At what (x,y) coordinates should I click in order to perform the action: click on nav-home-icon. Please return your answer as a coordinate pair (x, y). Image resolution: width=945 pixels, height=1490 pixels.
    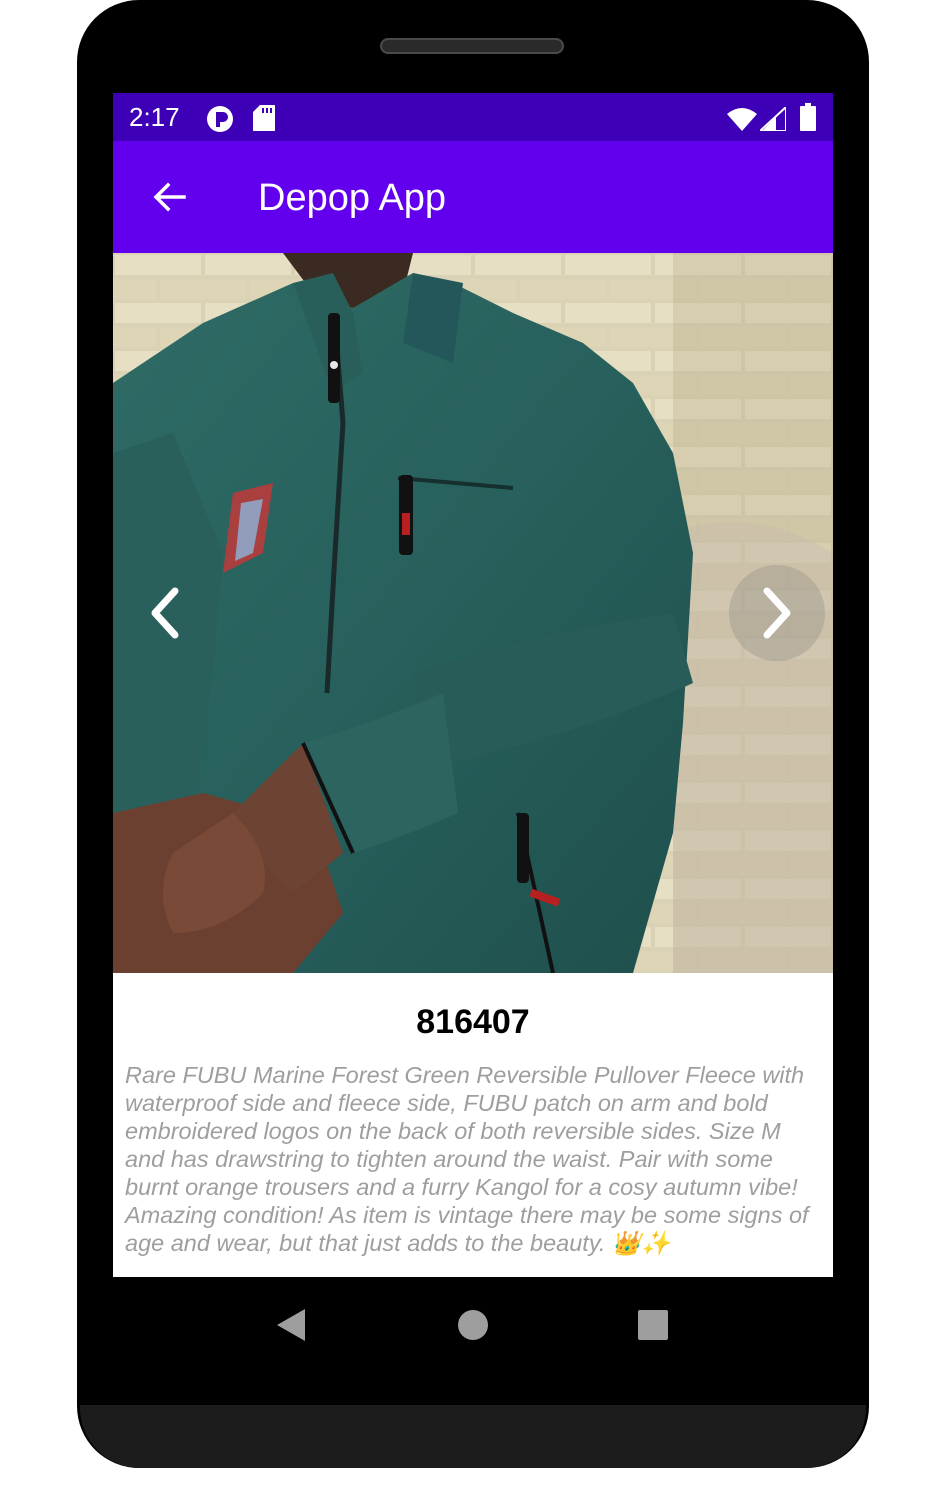
    Looking at the image, I should click on (473, 1325).